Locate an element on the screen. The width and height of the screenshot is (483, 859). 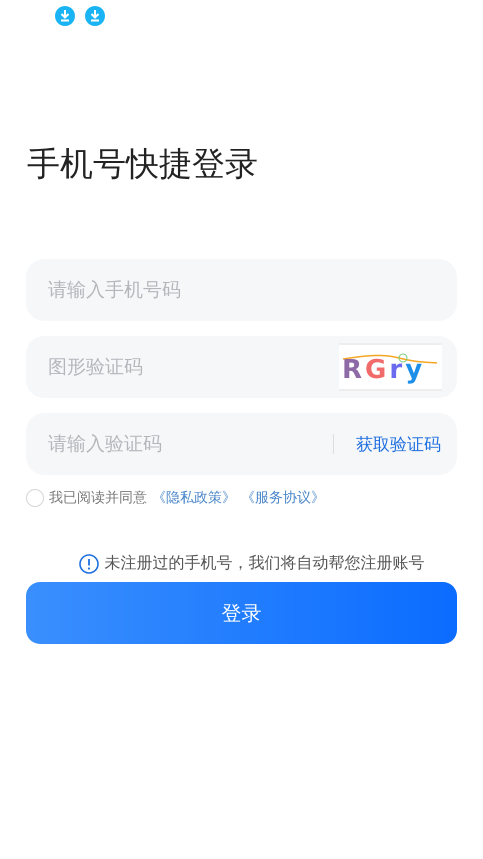
captcha-image: RG ry is located at coordinates (390, 367).